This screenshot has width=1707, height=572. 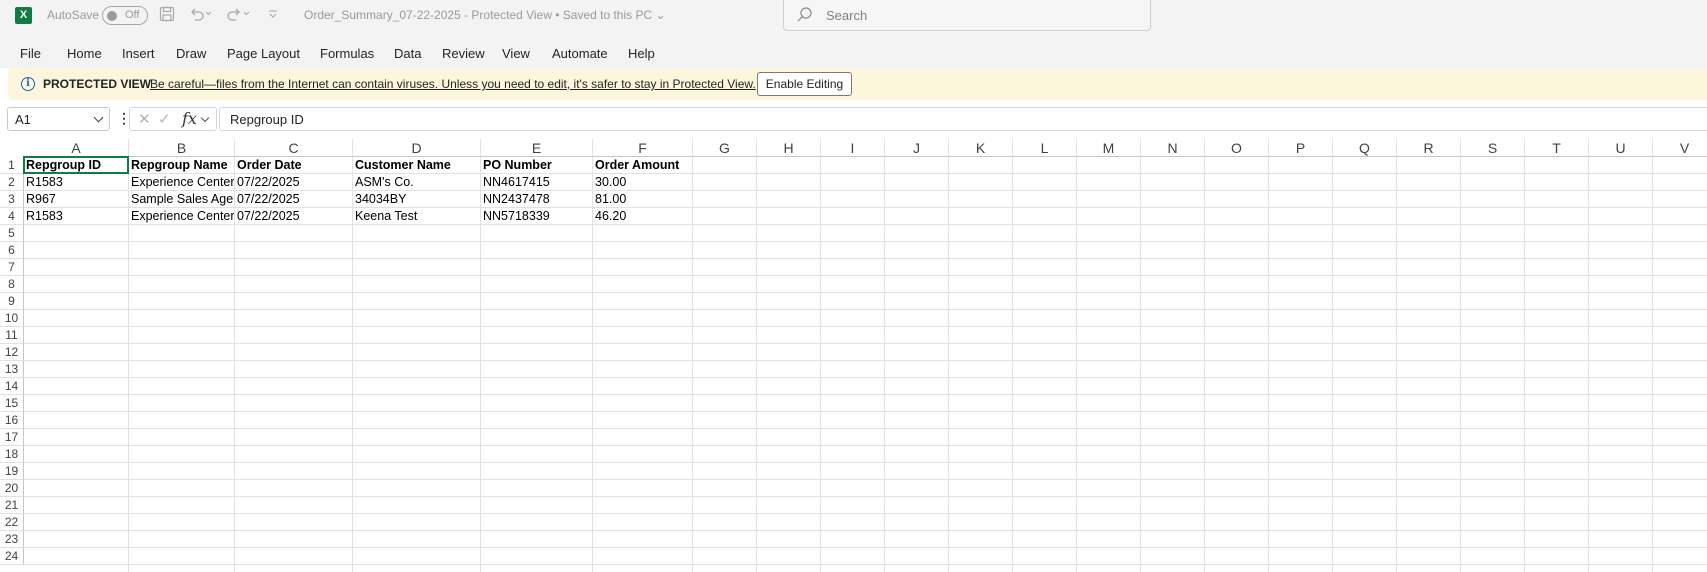 What do you see at coordinates (416, 165) in the screenshot?
I see `header-cell: Customer Name` at bounding box center [416, 165].